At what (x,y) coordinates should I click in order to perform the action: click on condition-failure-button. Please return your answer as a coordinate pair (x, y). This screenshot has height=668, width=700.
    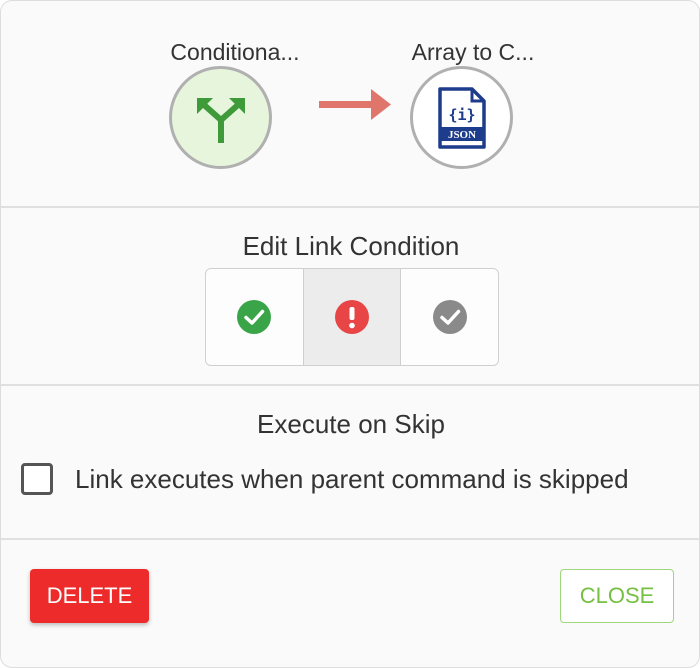
    Looking at the image, I should click on (352, 317).